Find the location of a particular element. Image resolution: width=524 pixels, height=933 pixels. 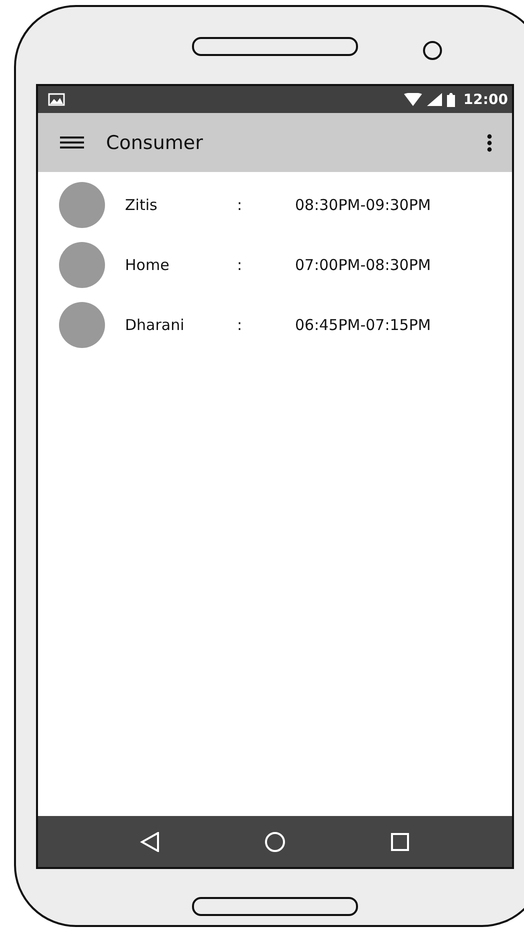

app-title: Consumer is located at coordinates (155, 143).